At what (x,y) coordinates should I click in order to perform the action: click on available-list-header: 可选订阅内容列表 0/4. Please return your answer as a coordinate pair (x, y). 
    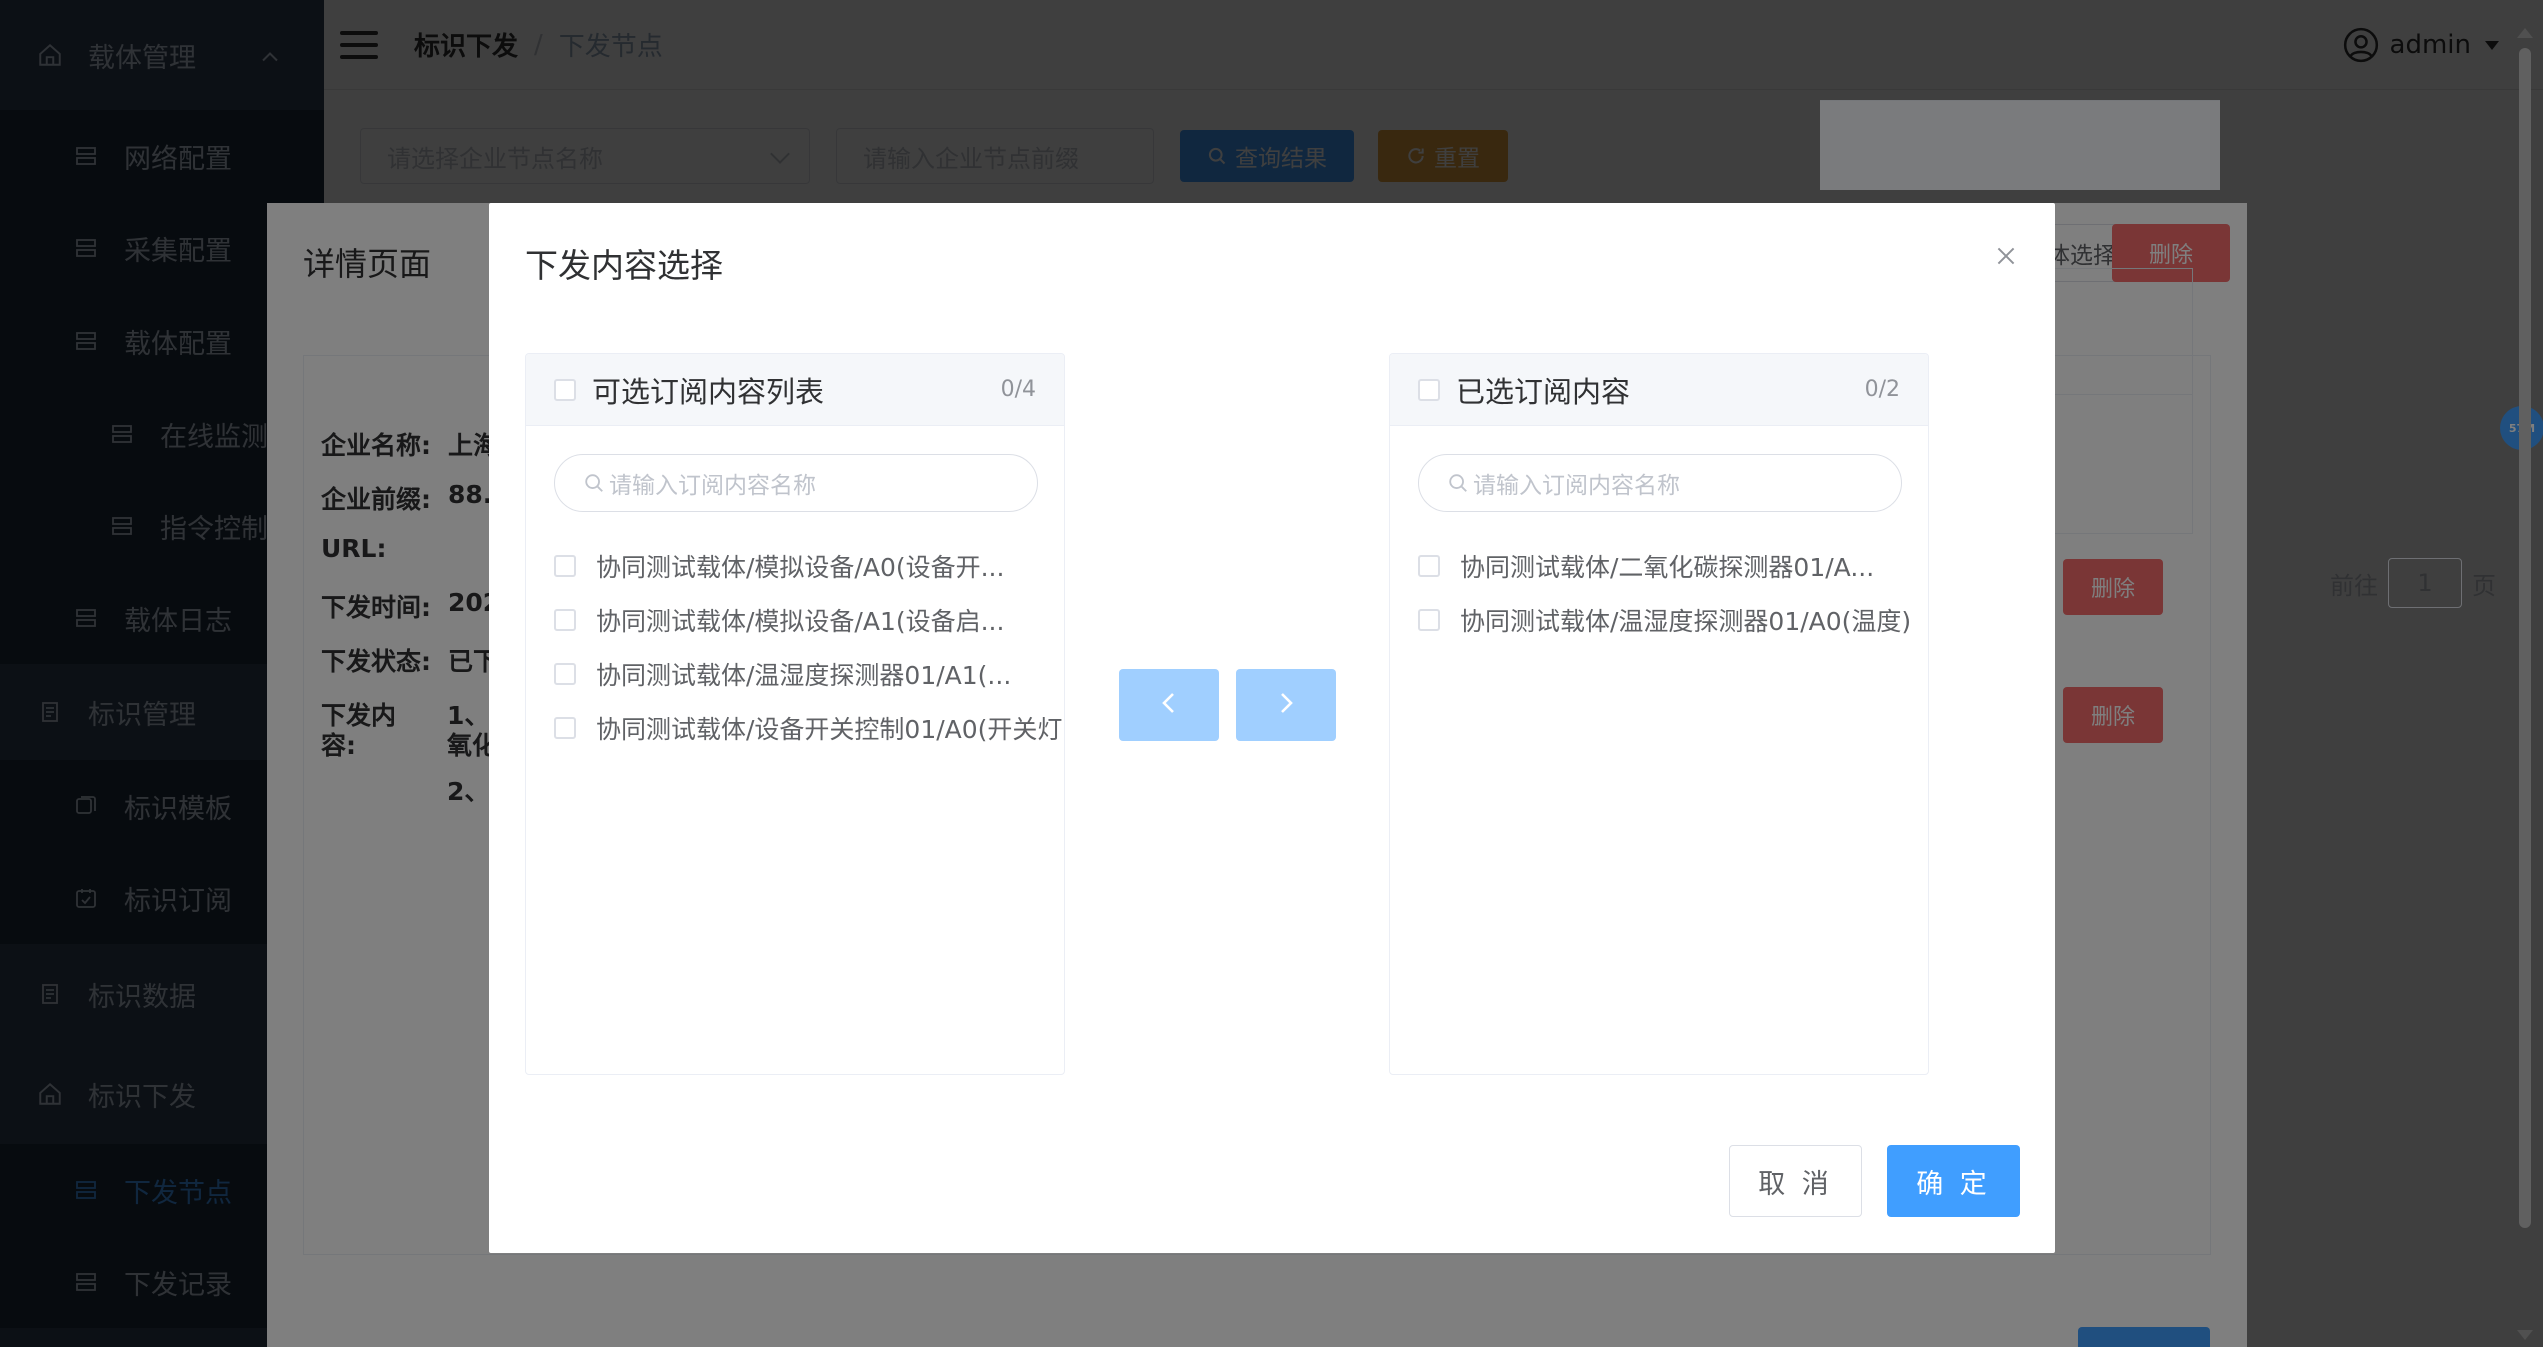
    Looking at the image, I should click on (795, 390).